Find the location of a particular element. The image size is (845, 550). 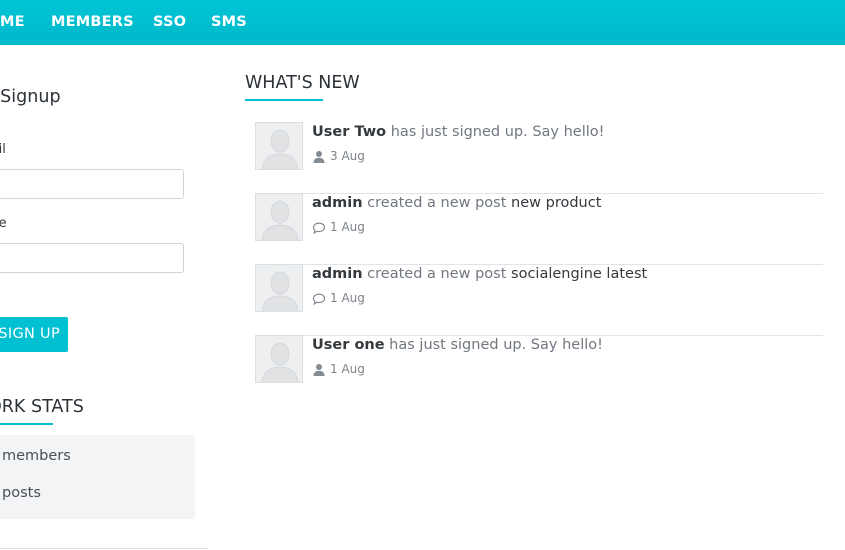

sign-up-button: SIGN UP is located at coordinates (34, 334).